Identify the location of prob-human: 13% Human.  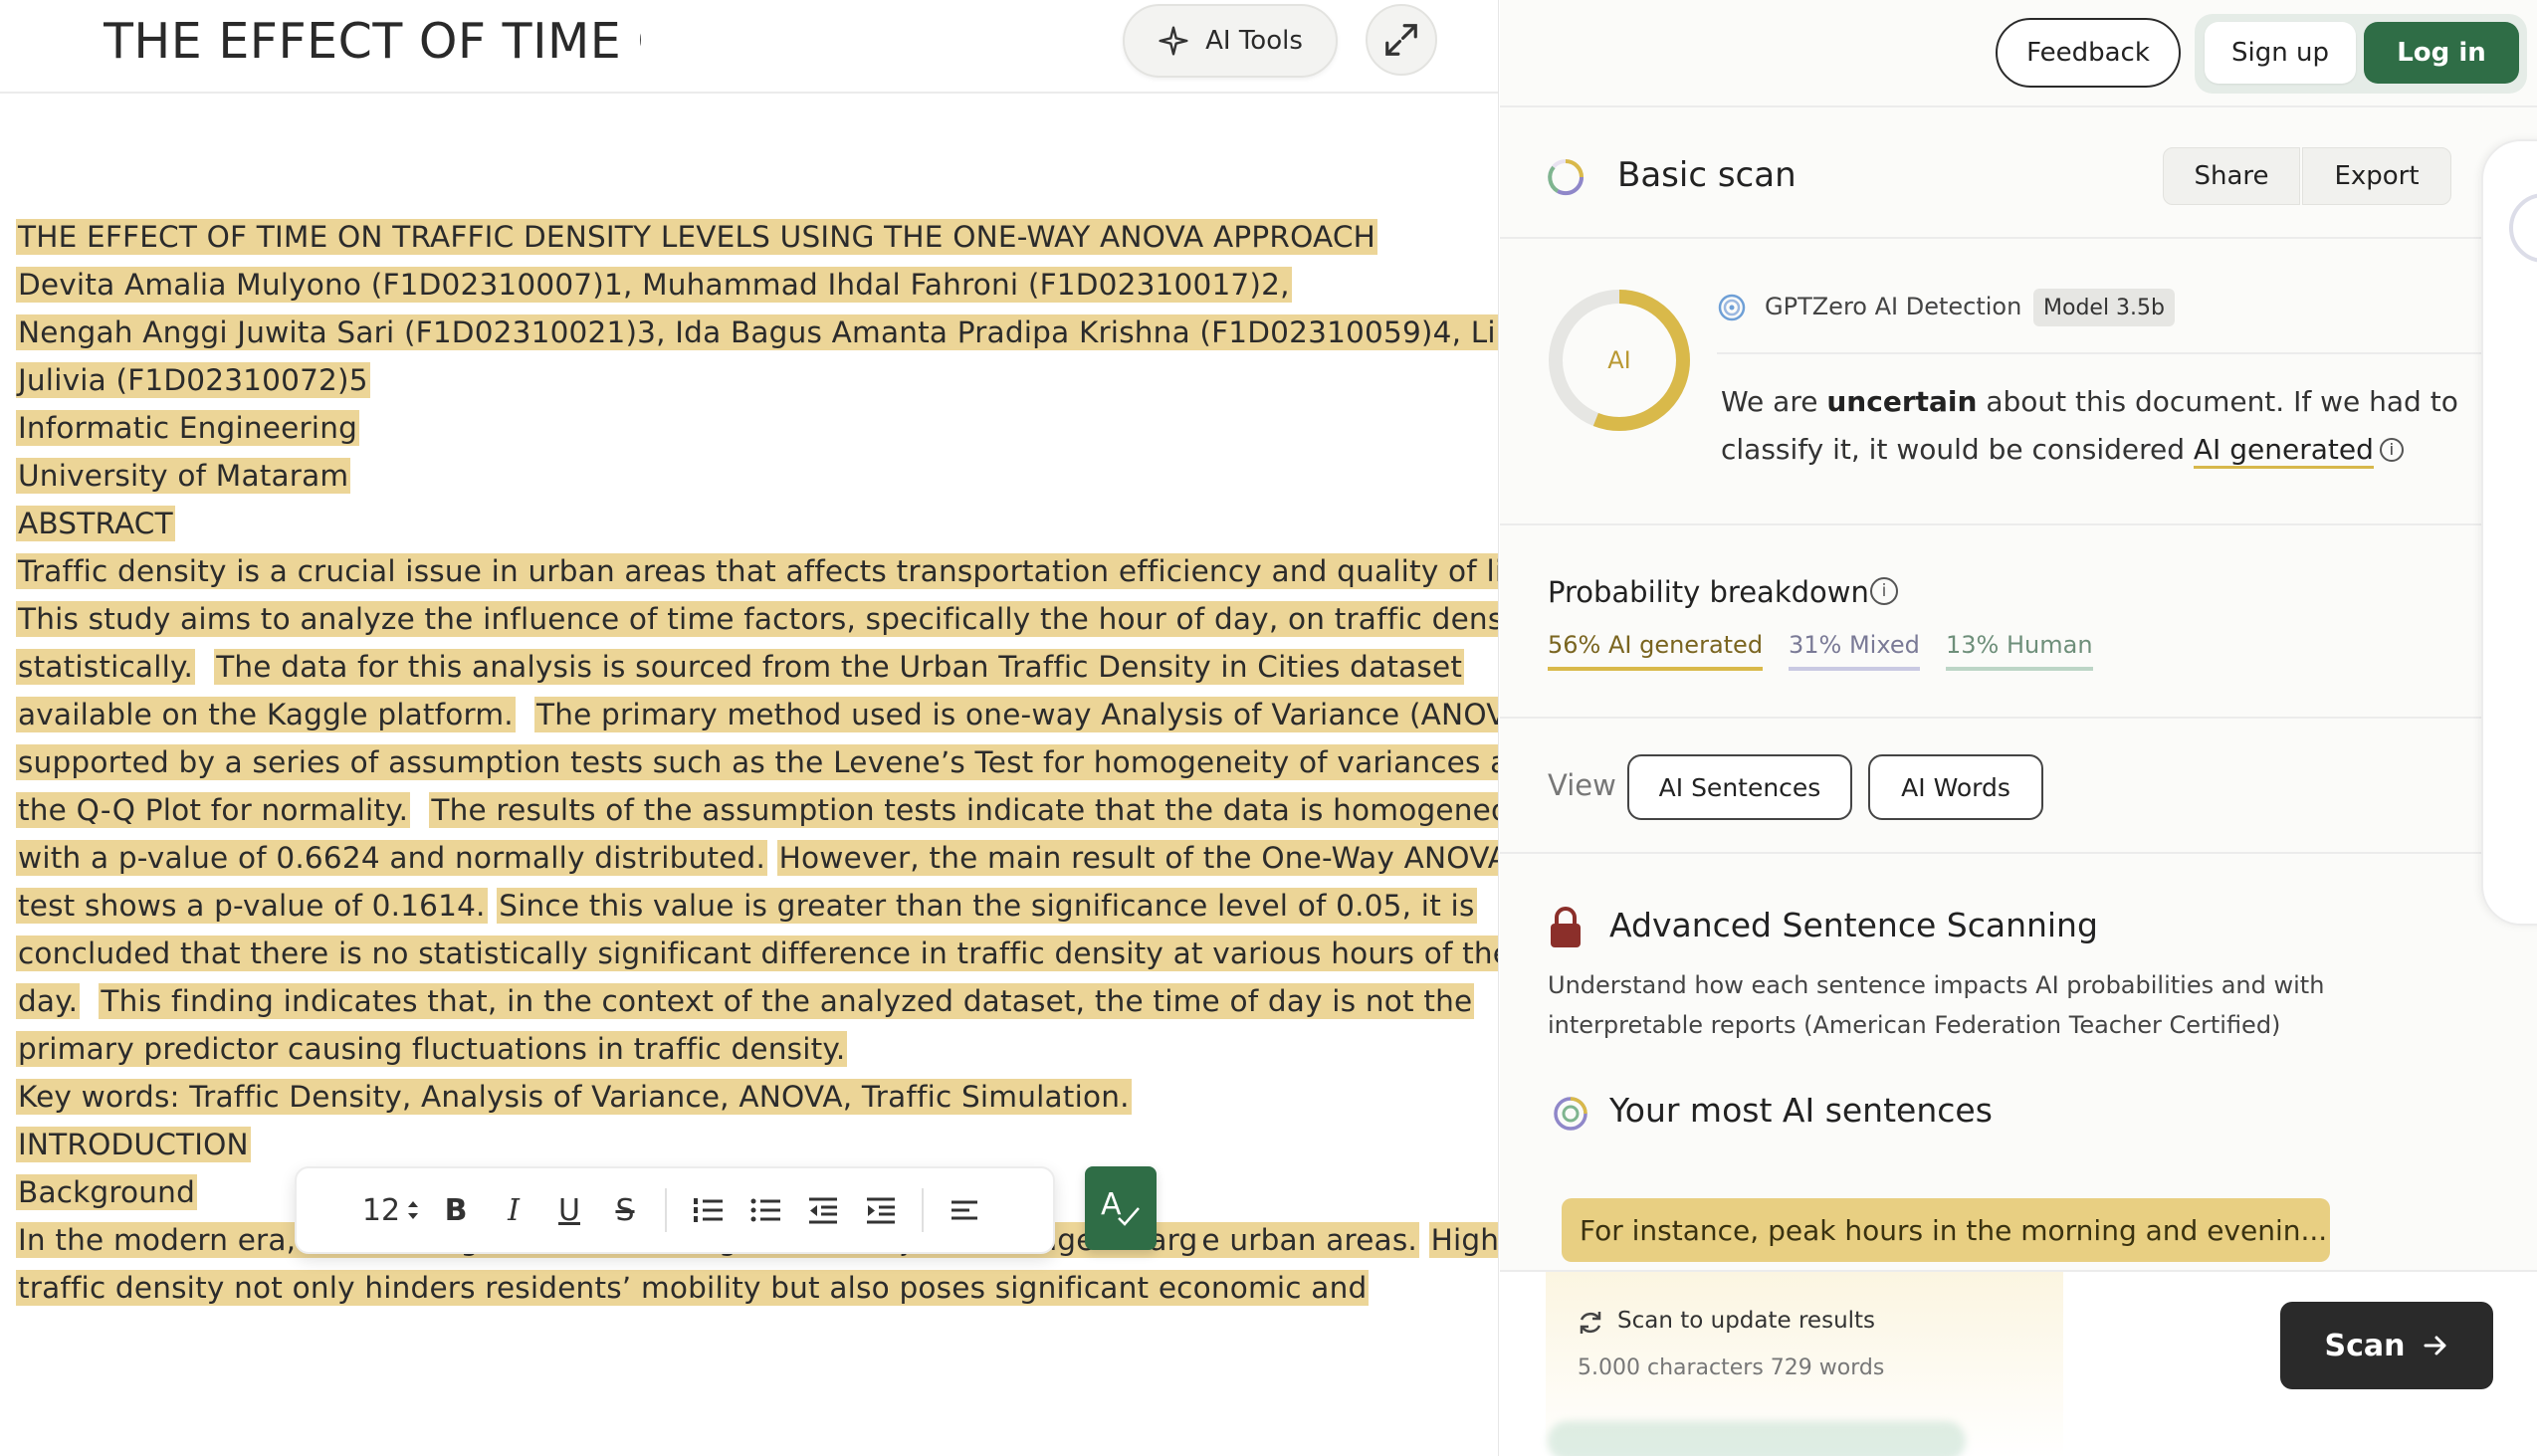
(2019, 651).